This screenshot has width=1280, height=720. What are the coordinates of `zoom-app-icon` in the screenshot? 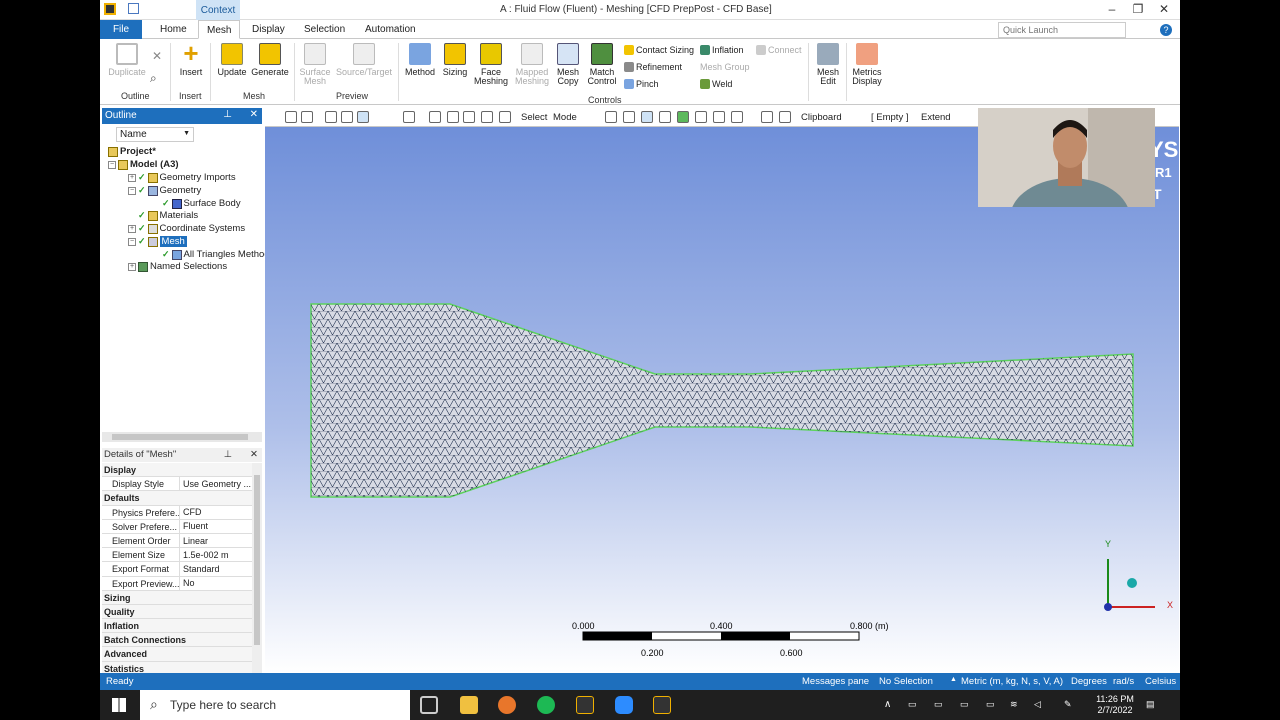 It's located at (624, 705).